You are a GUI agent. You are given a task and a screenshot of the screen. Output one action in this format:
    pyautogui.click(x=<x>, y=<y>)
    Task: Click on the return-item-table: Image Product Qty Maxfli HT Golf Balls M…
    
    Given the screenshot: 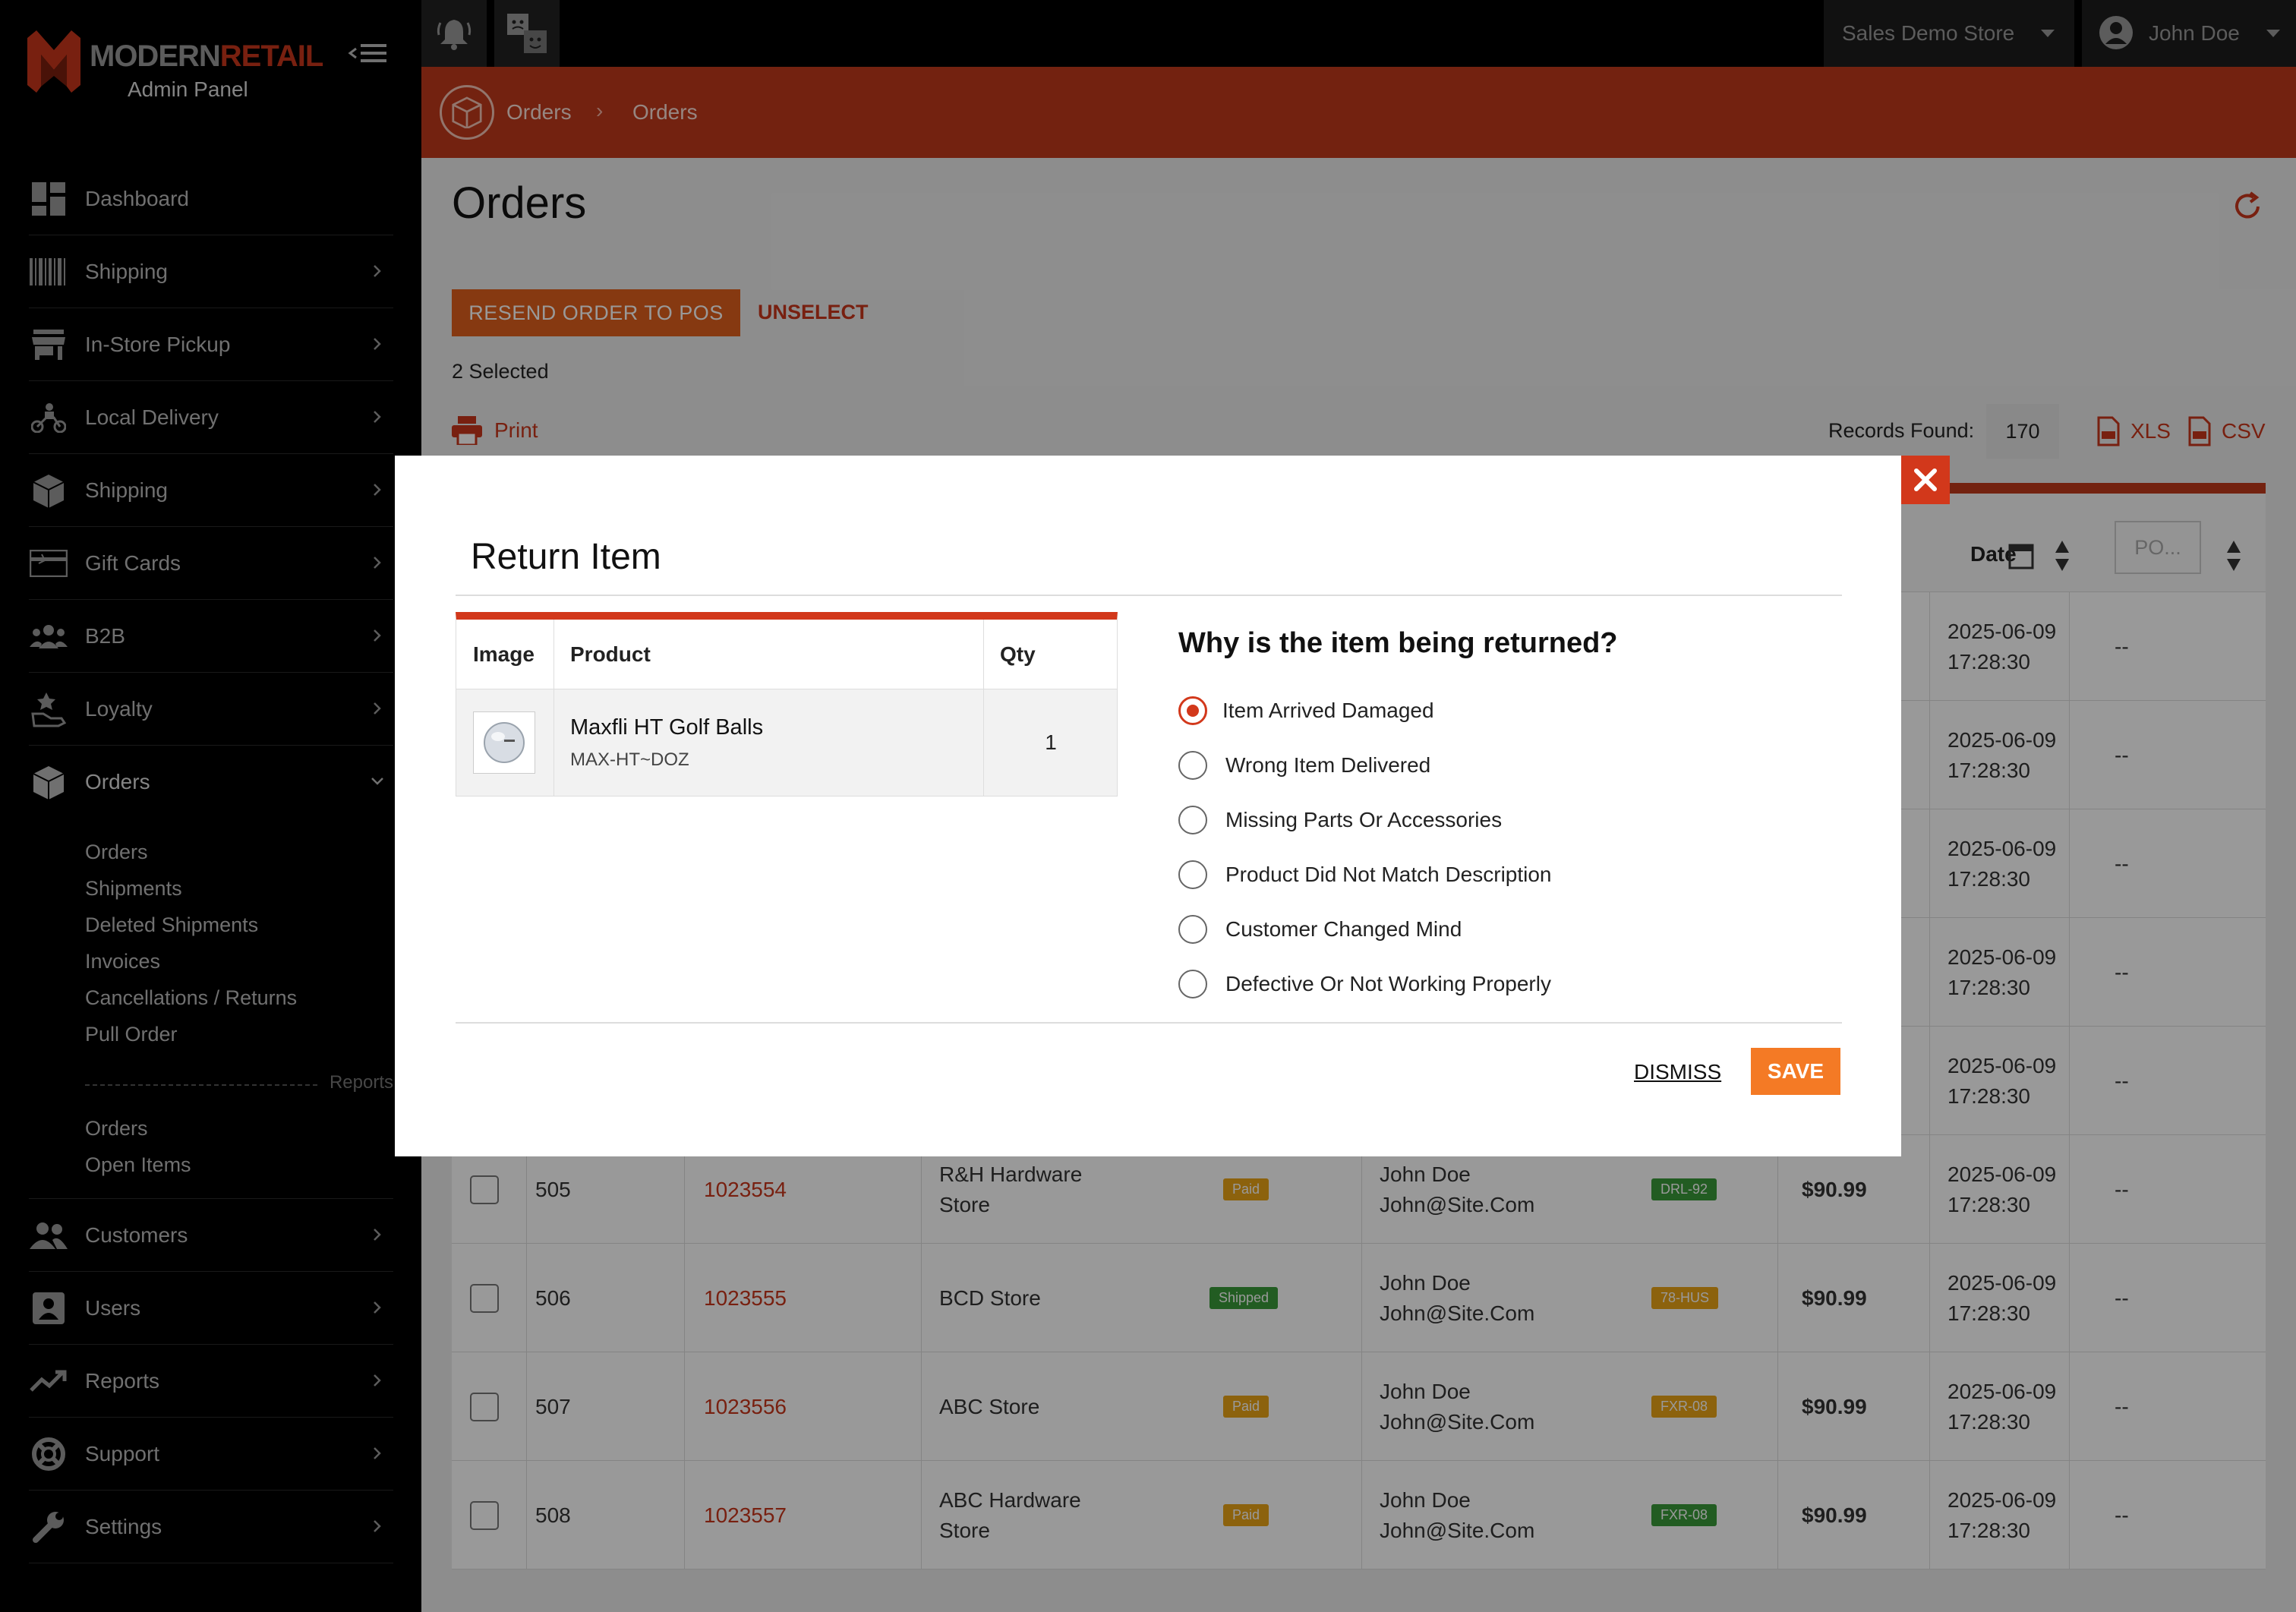 What is the action you would take?
    pyautogui.click(x=787, y=704)
    